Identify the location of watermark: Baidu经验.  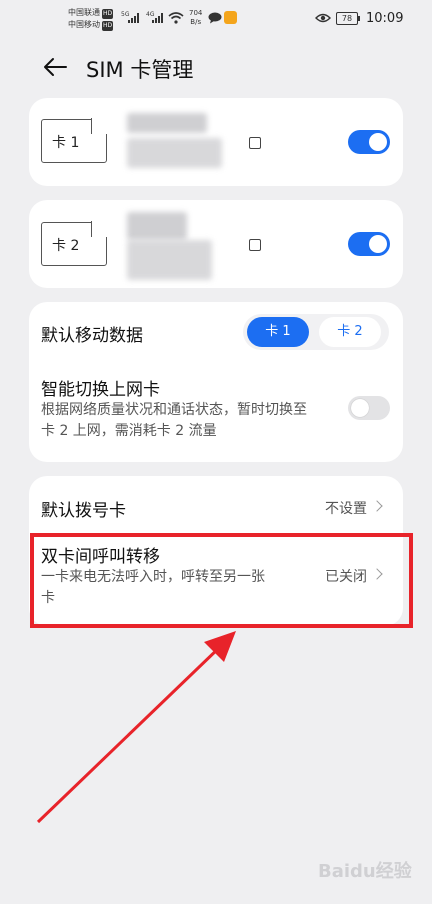
(365, 871).